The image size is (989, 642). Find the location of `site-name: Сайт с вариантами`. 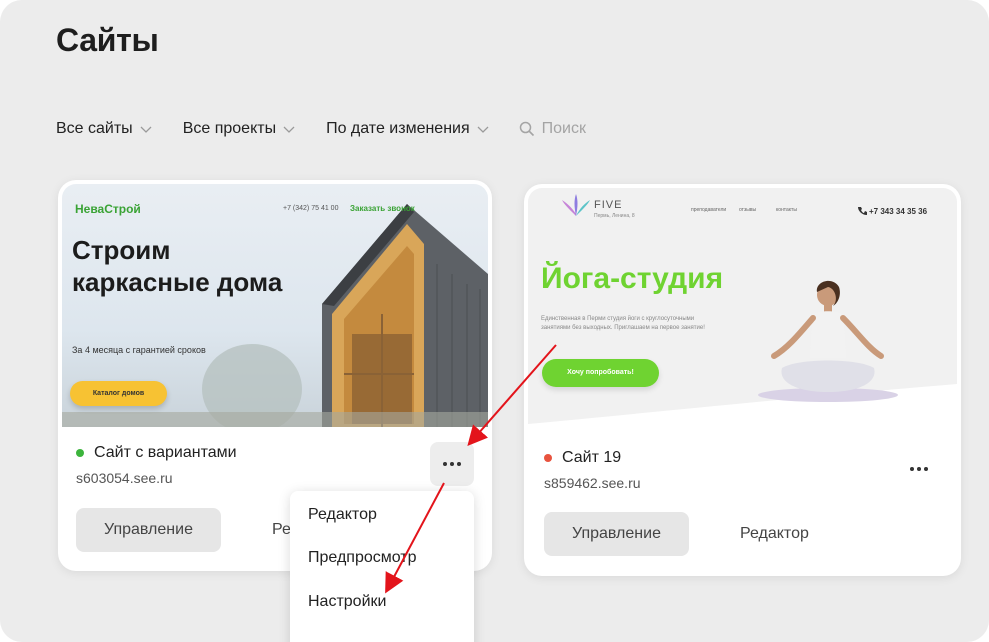

site-name: Сайт с вариантами is located at coordinates (165, 452).